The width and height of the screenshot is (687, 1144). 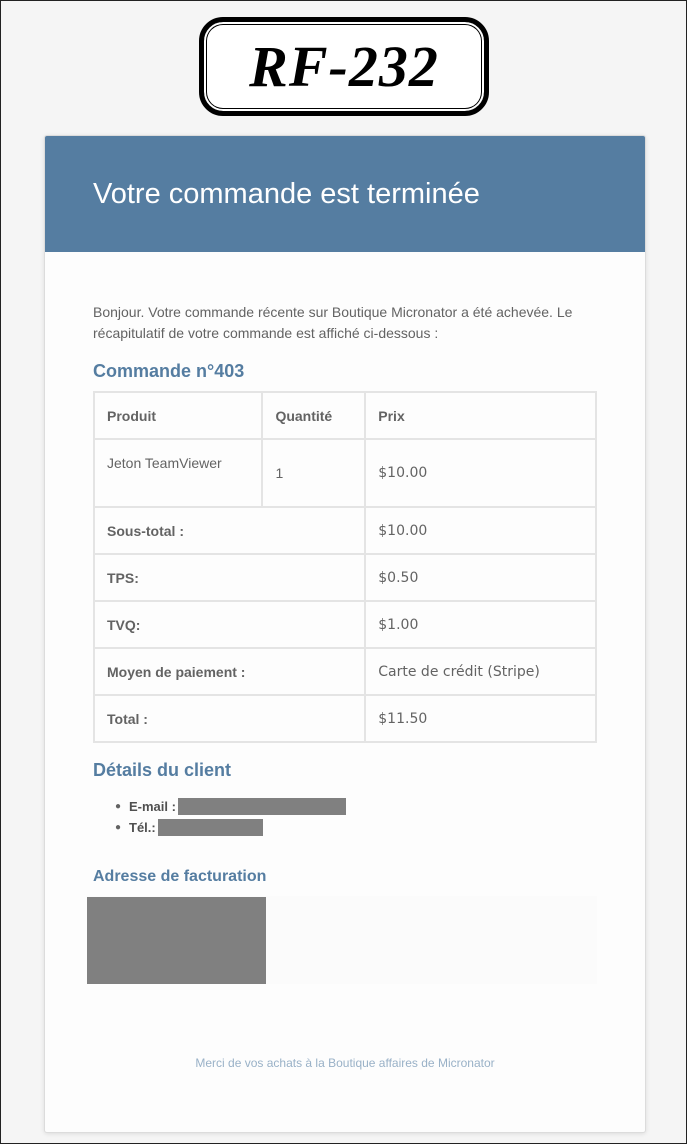 I want to click on client-details-list: ● E-mail : ● Tél.:, so click(x=230, y=817).